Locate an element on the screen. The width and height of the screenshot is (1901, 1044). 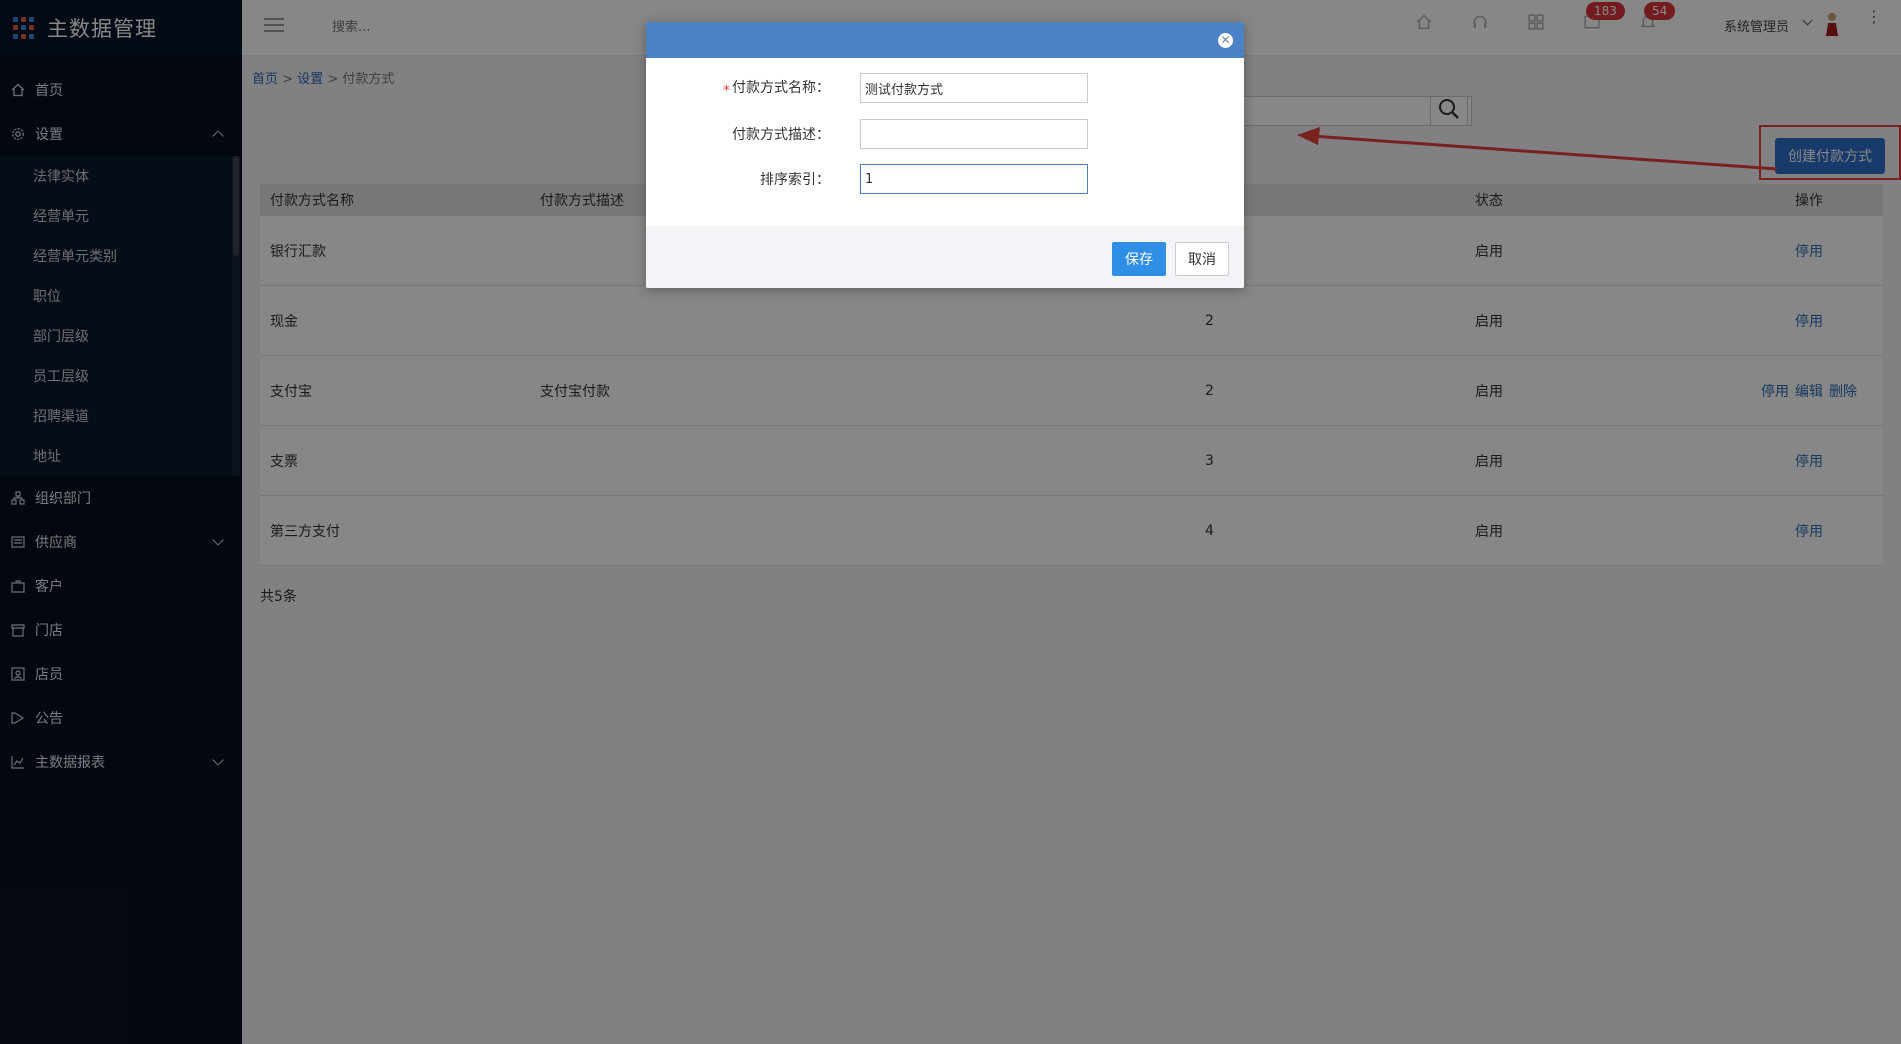
form-row-name: * 付款方式名称： is located at coordinates (945, 88).